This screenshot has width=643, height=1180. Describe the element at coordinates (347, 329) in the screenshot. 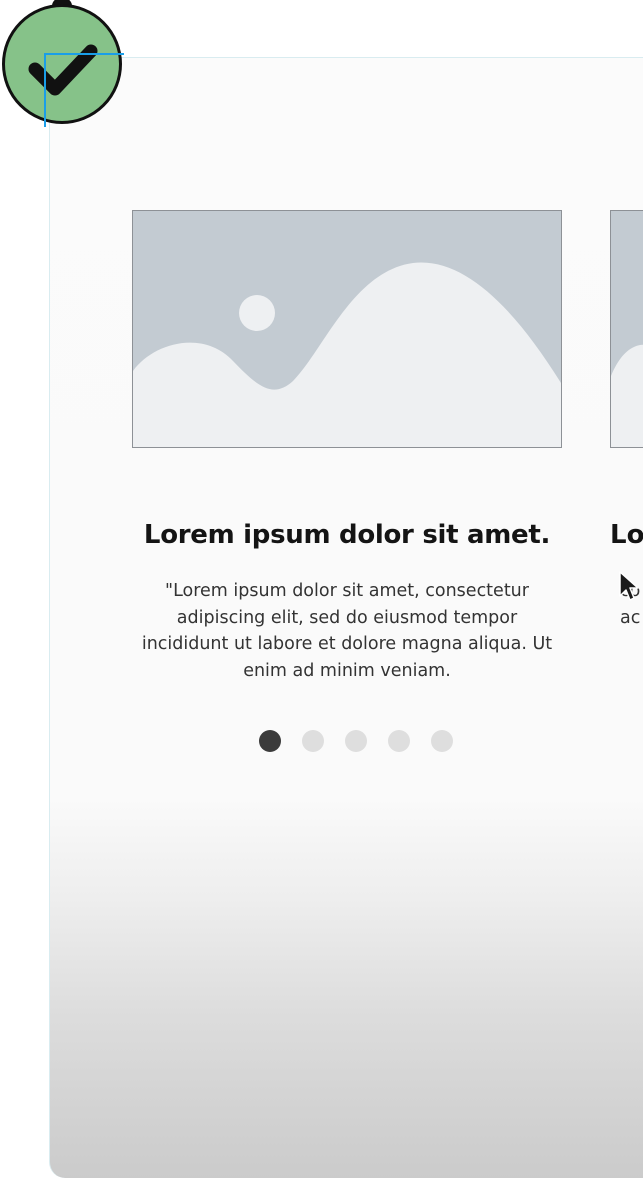

I see `image-placeholder-icon` at that location.